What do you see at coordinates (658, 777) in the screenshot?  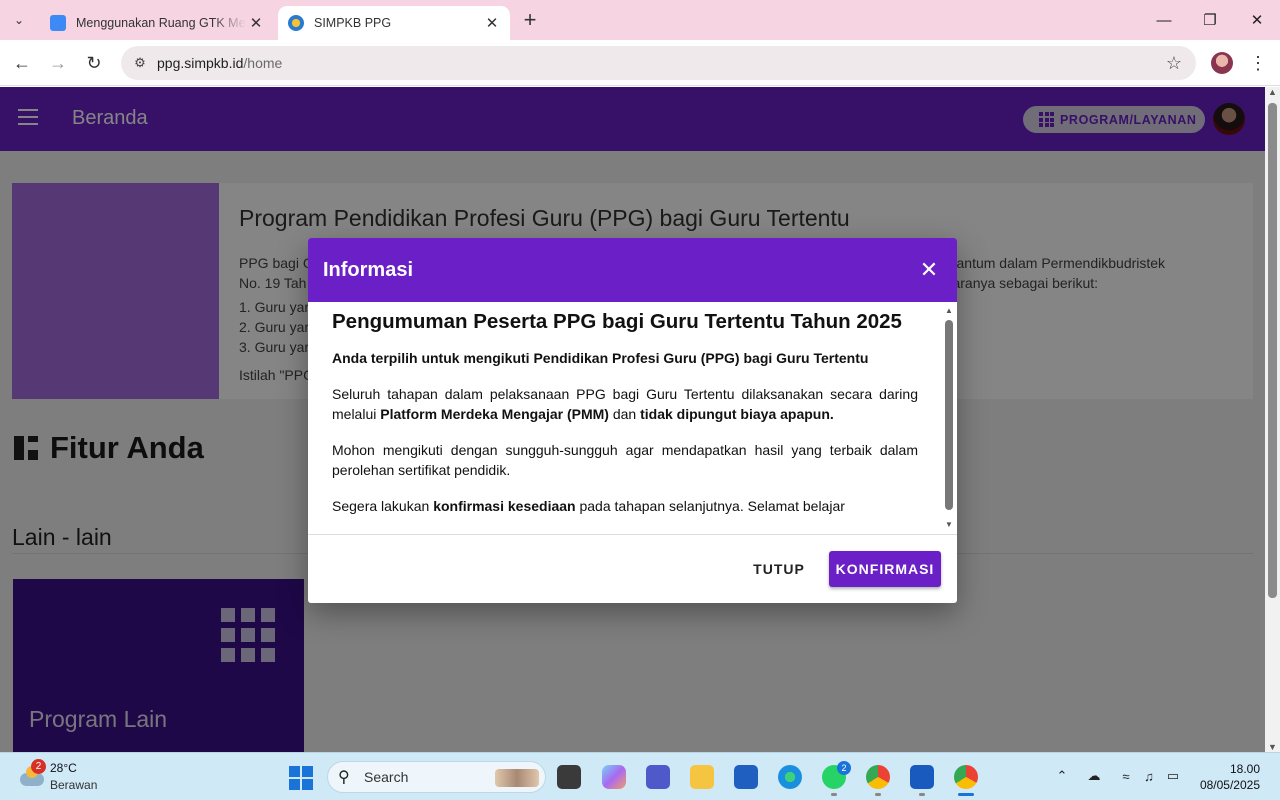 I see `teams-icon` at bounding box center [658, 777].